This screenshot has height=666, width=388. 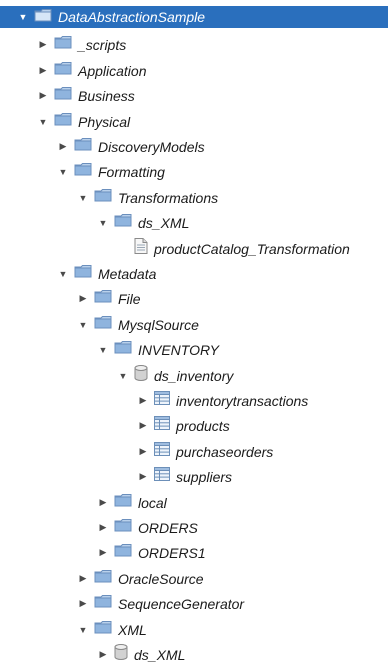 What do you see at coordinates (132, 17) in the screenshot?
I see `tree-node-label: DataAbstractionSample` at bounding box center [132, 17].